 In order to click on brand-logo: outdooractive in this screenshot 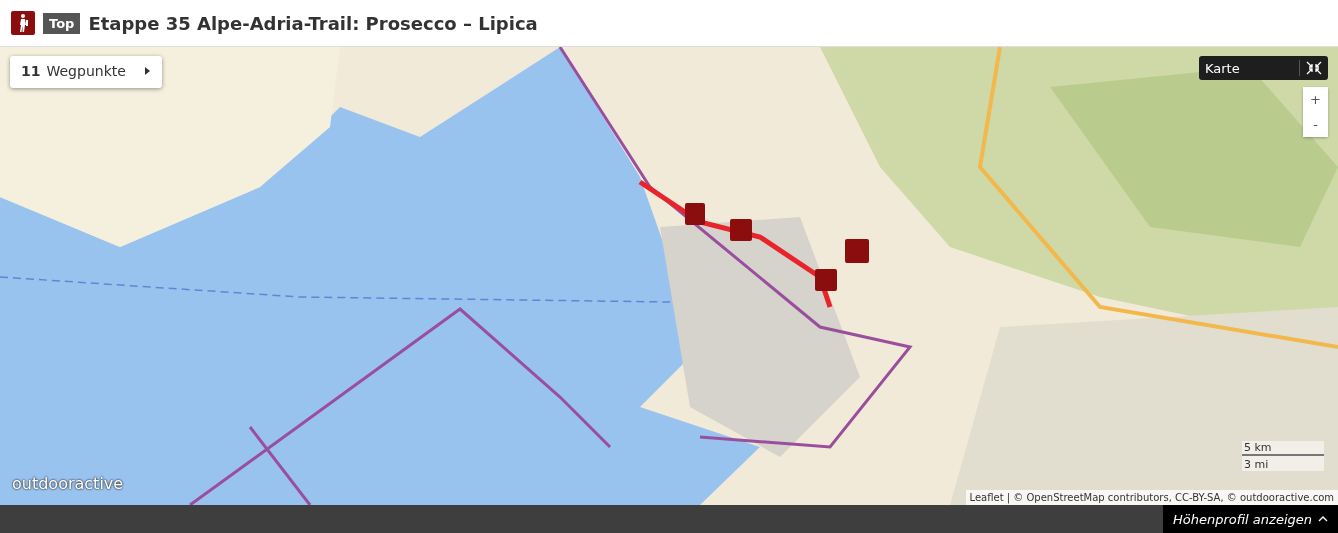, I will do `click(68, 483)`.